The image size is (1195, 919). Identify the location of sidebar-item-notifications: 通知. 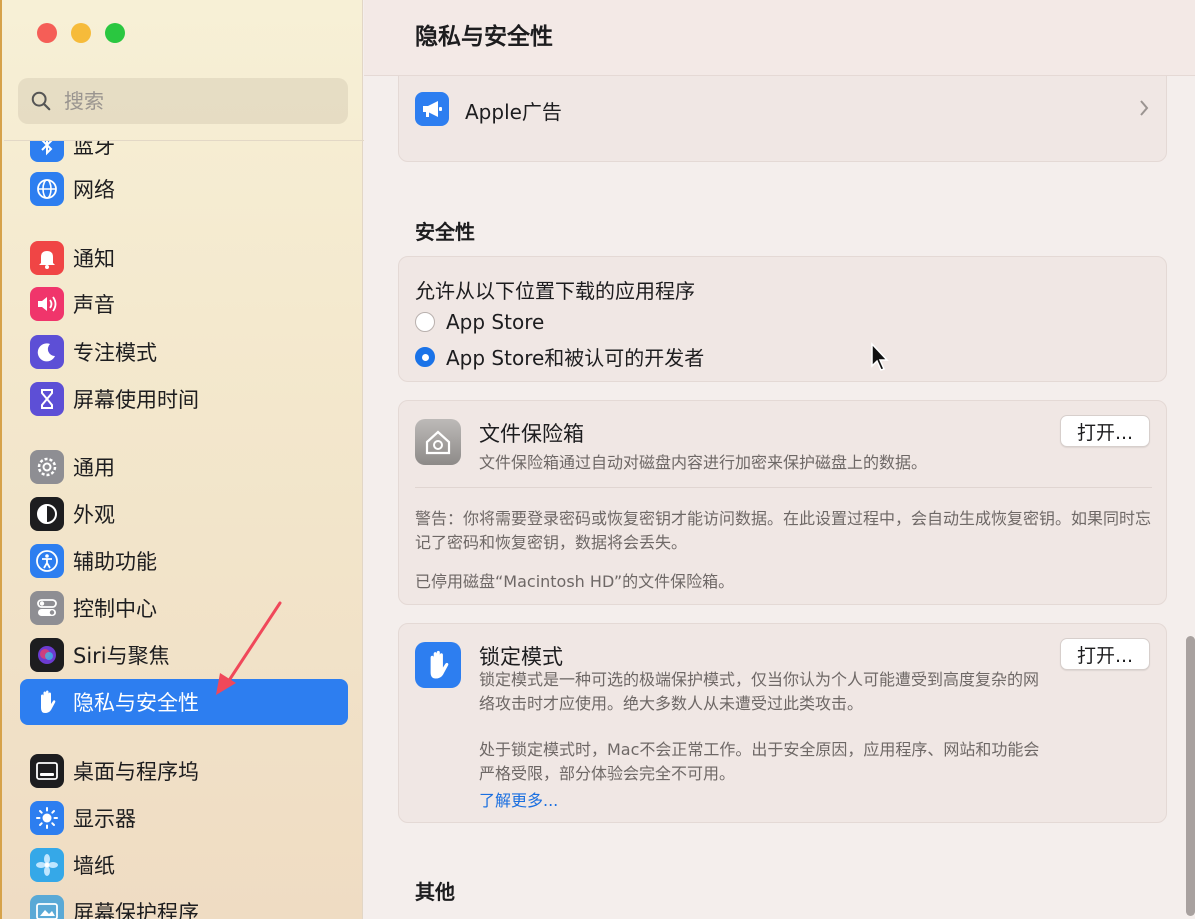
(184, 258).